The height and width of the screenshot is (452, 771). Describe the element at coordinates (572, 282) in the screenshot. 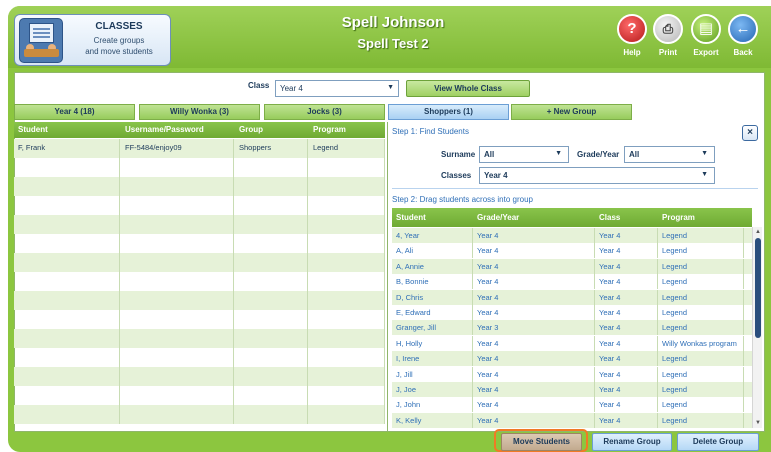

I see `student-row: B, Bonnie Year 4 Year 4 Legend` at that location.